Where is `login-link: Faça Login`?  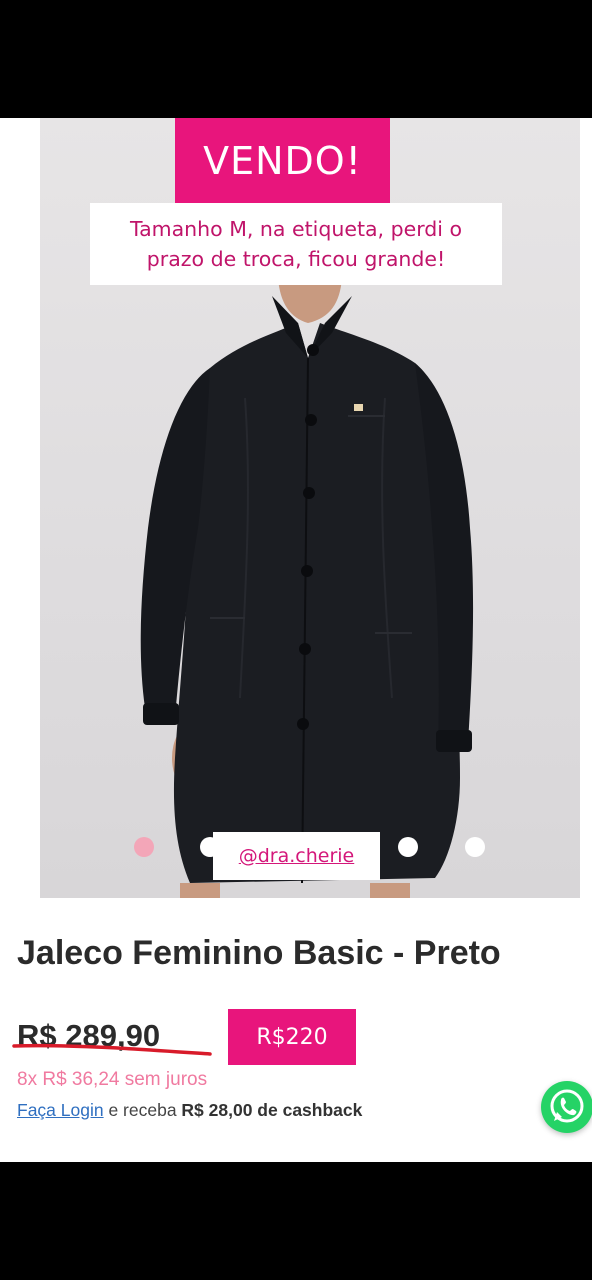
login-link: Faça Login is located at coordinates (60, 1110).